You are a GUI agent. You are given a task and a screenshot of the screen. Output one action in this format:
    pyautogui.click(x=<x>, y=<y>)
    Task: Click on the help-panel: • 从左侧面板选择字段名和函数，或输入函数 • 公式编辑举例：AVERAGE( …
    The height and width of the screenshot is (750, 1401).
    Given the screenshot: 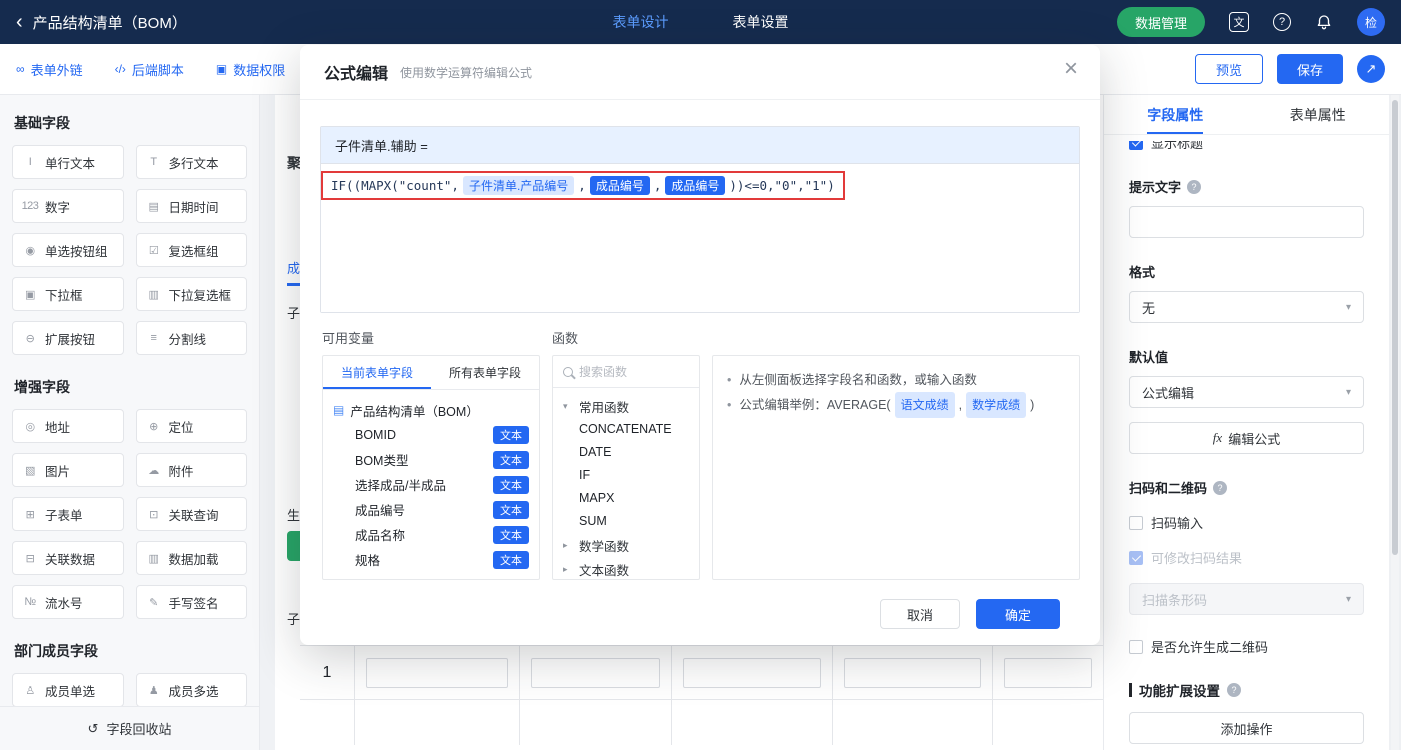 What is the action you would take?
    pyautogui.click(x=896, y=467)
    